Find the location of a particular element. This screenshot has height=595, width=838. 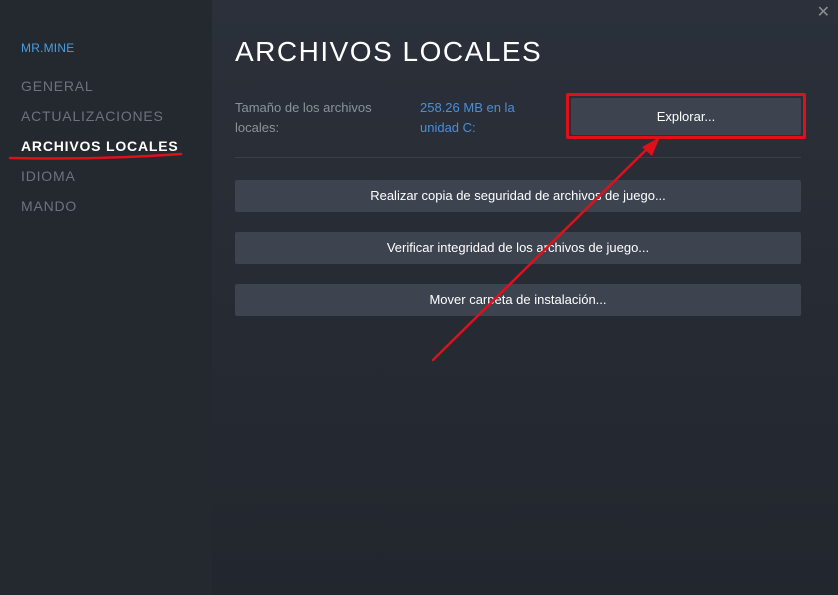

divider is located at coordinates (518, 157).